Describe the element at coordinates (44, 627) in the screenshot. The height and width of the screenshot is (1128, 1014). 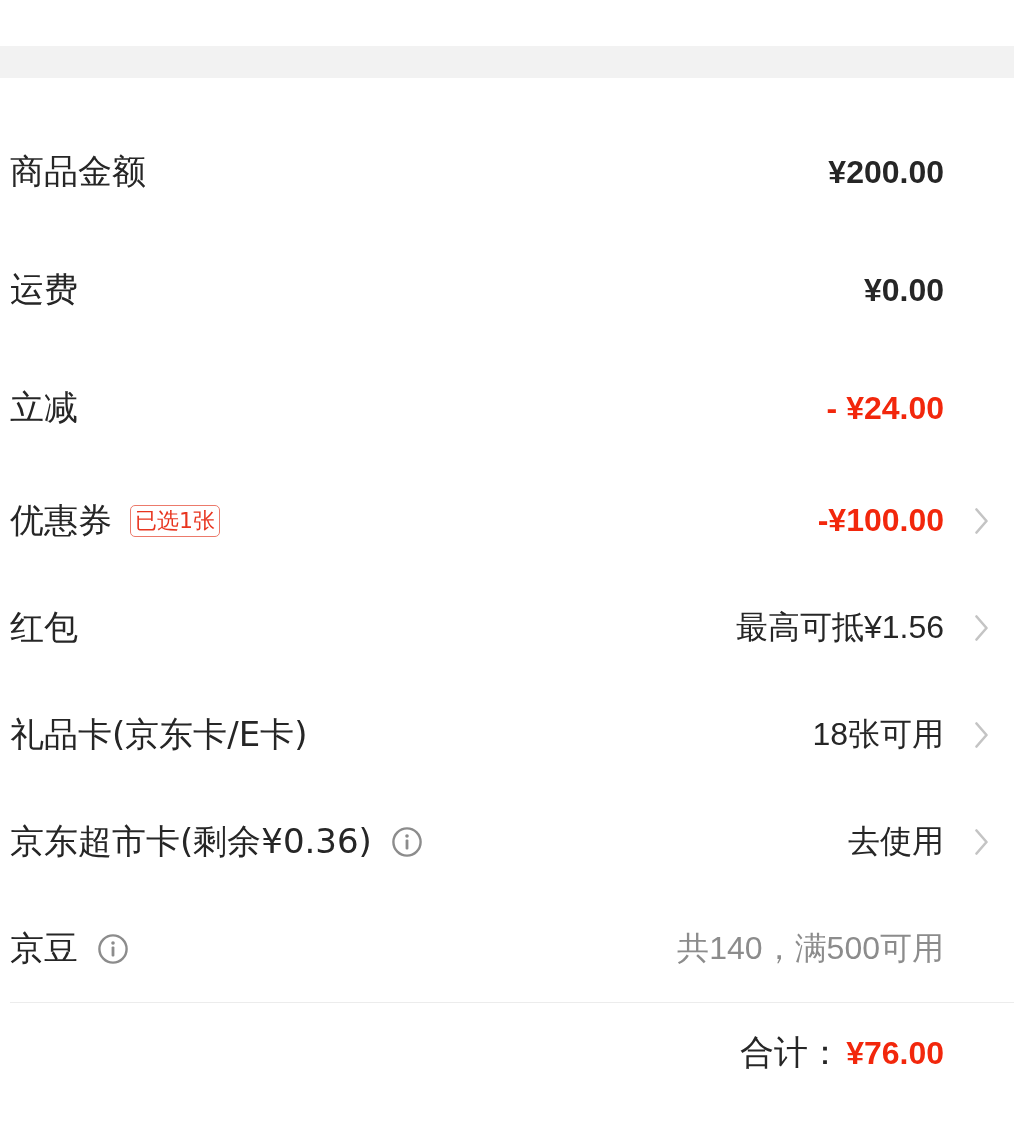
I see `row-label: 红包` at that location.